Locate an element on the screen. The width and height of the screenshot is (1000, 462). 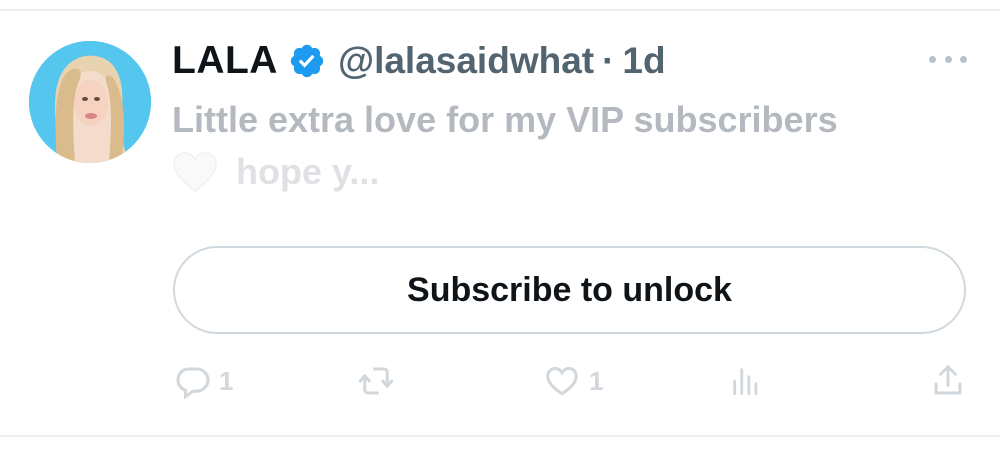
display-name: LALA is located at coordinates (225, 61).